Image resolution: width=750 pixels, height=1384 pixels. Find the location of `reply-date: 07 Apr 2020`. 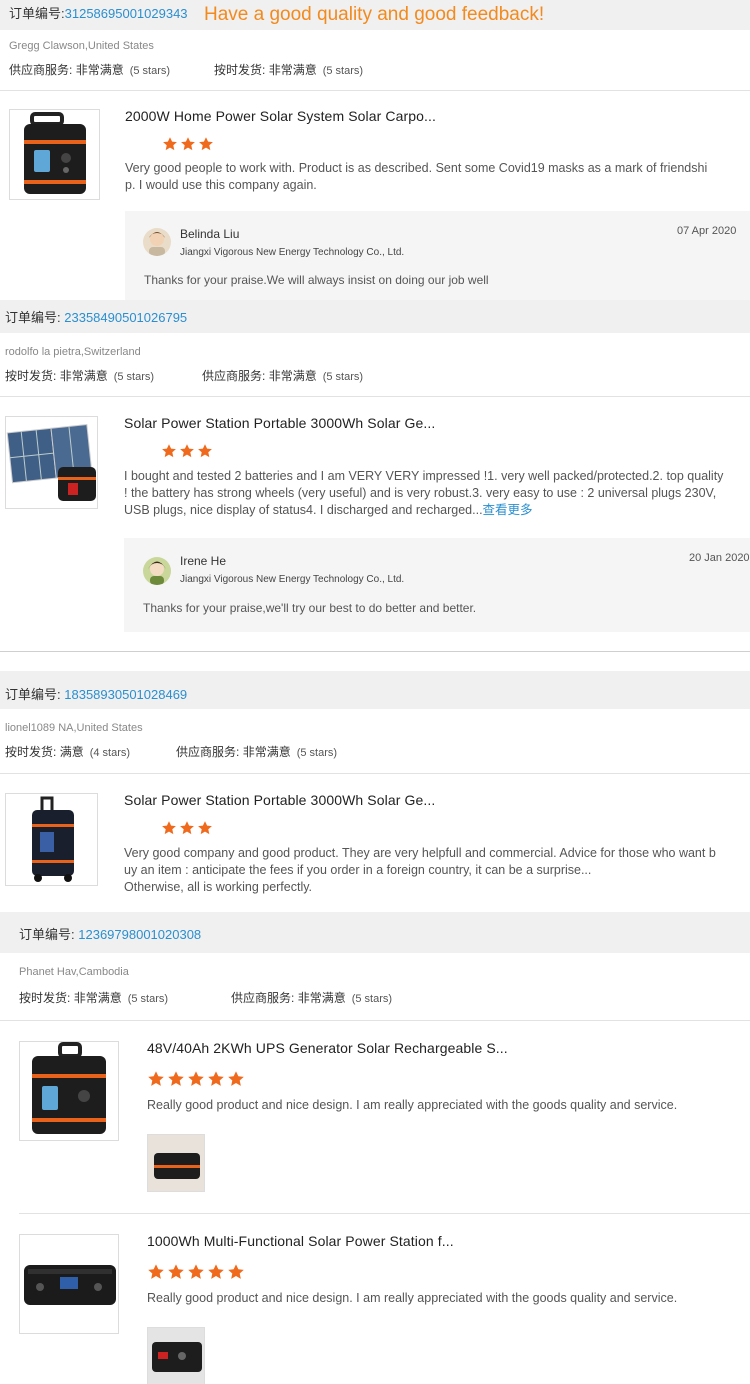

reply-date: 07 Apr 2020 is located at coordinates (707, 231).